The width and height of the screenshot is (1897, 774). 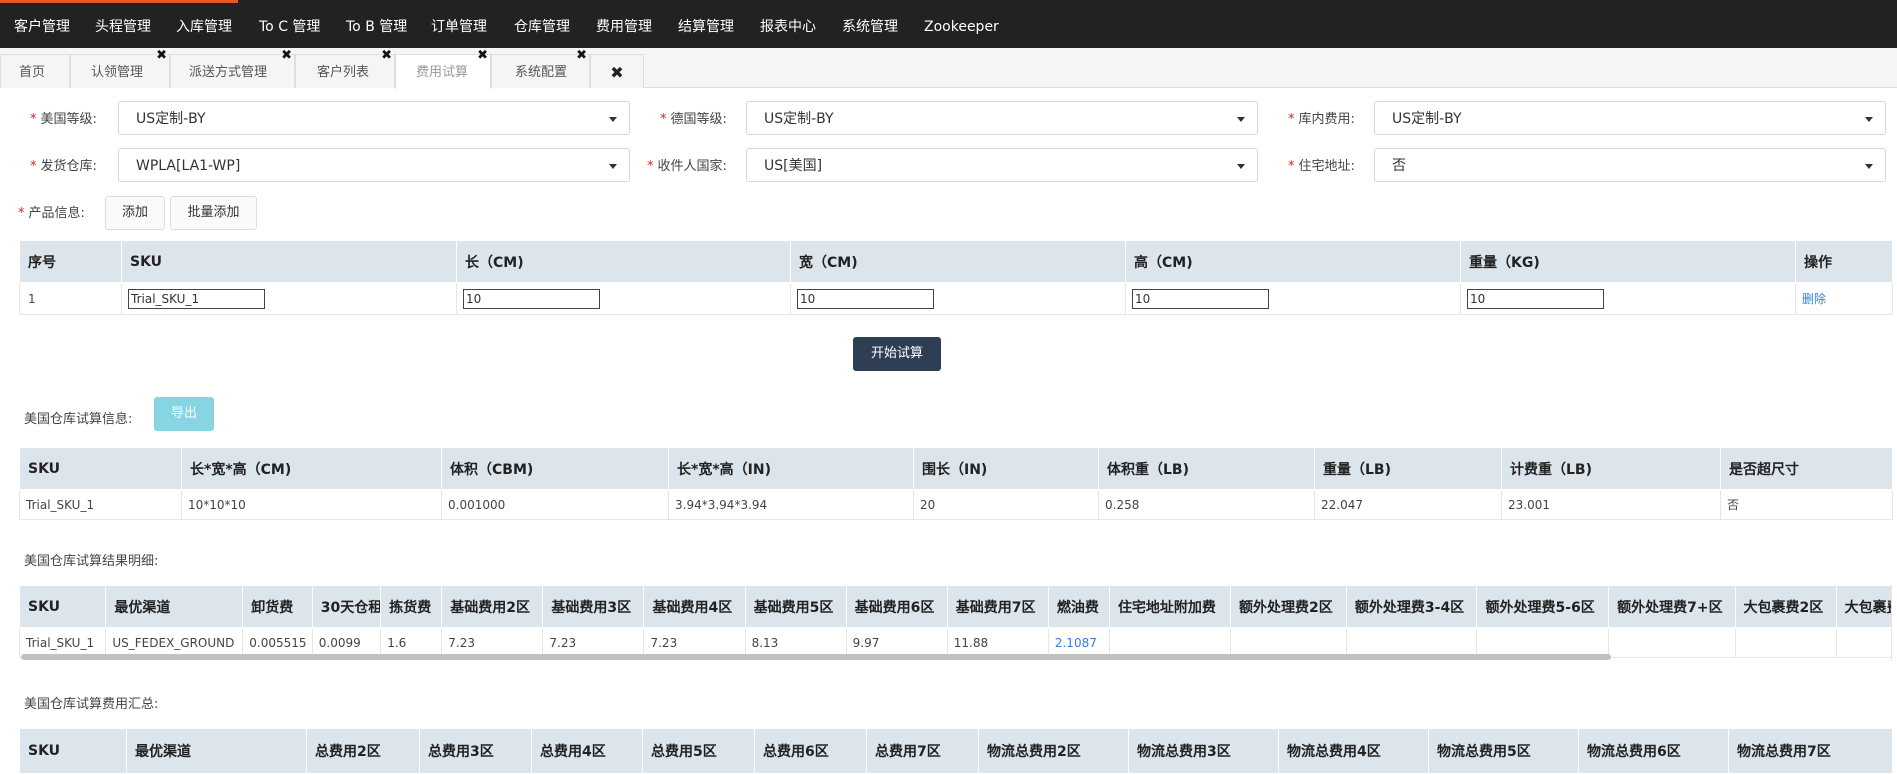 What do you see at coordinates (593, 606) in the screenshot?
I see `column-header: 基础费用3区` at bounding box center [593, 606].